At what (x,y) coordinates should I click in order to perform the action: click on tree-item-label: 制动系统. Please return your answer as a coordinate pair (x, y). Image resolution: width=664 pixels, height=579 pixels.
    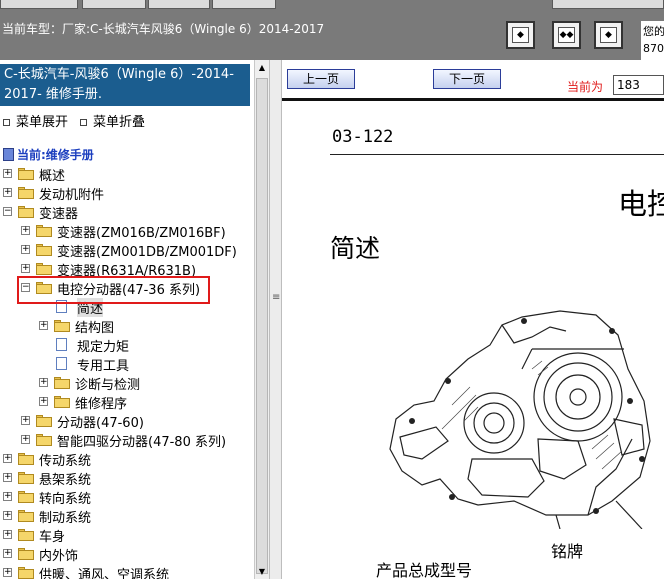
    Looking at the image, I should click on (65, 518).